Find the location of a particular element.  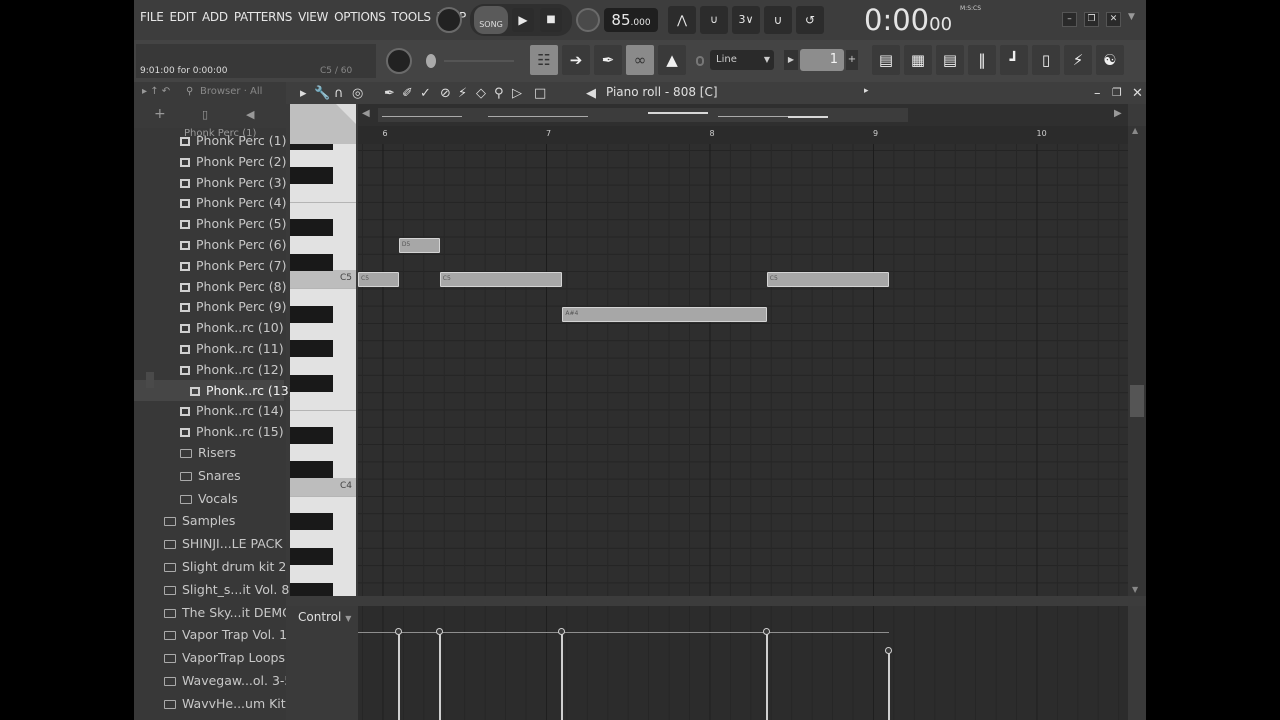

browser-folder-item: SHINJI...LE PACK is located at coordinates (209, 543).